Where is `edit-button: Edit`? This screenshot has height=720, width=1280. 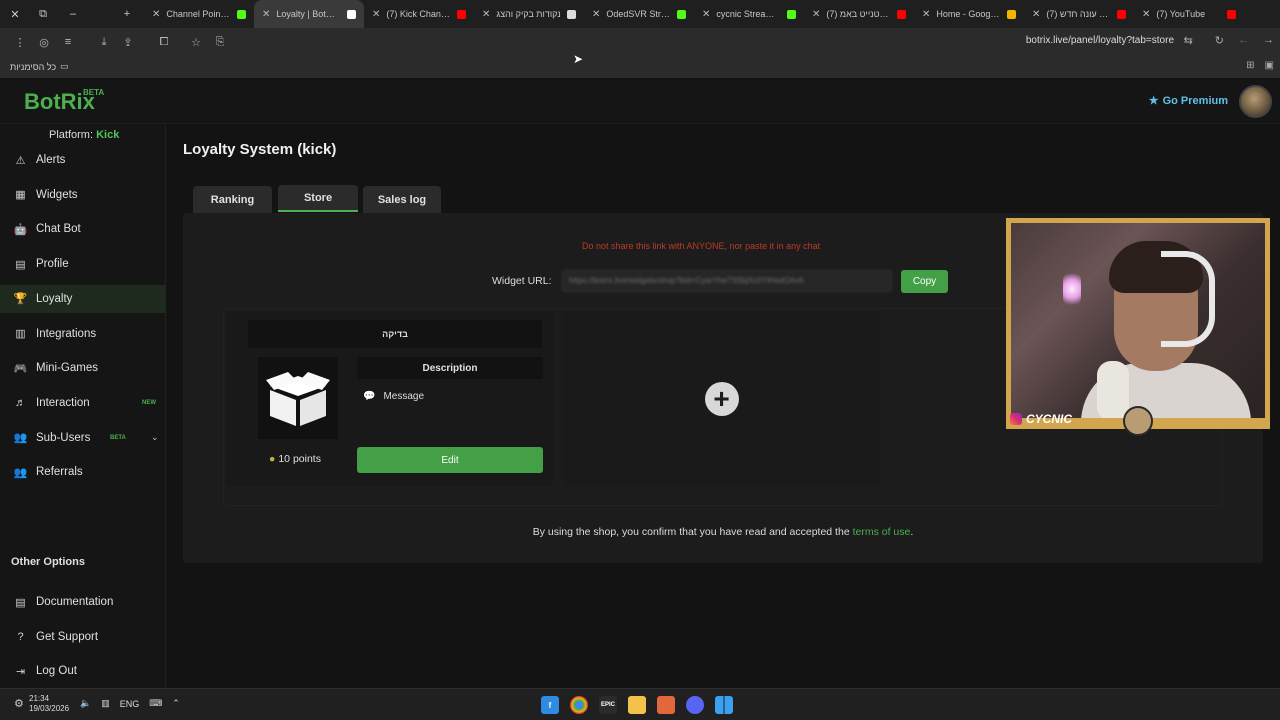
edit-button: Edit is located at coordinates (450, 460).